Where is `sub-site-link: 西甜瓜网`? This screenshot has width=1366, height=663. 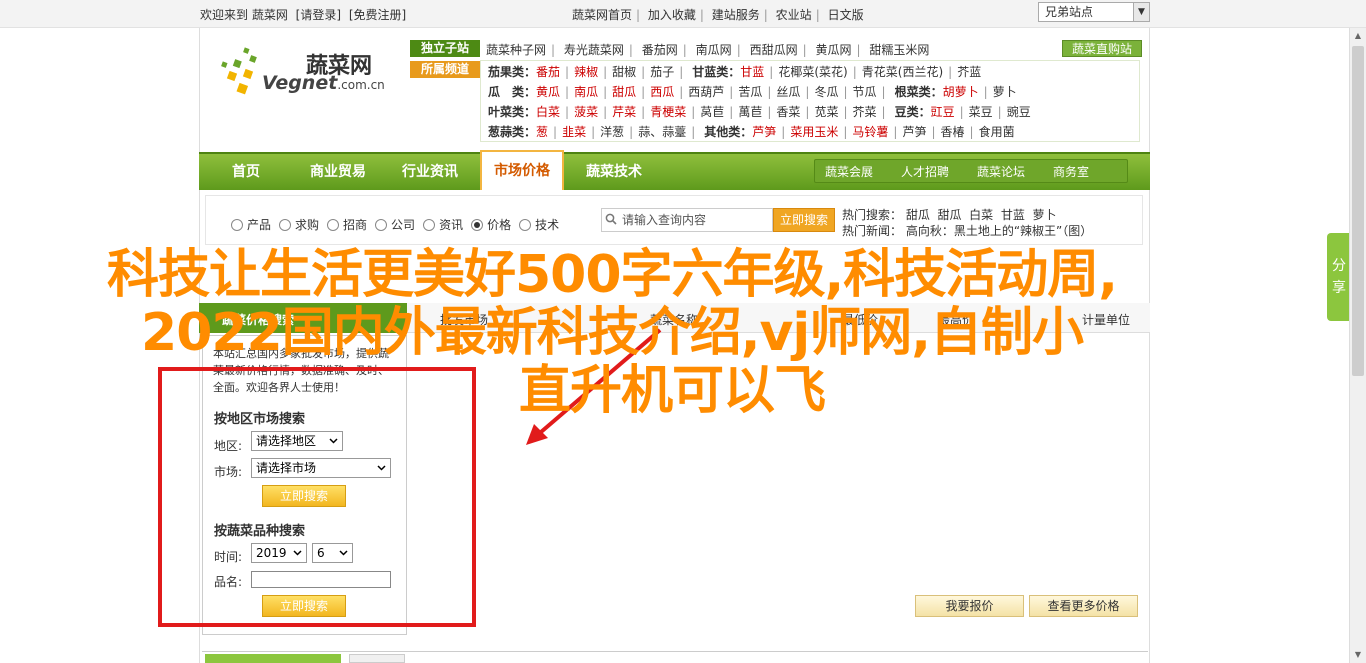 sub-site-link: 西甜瓜网 is located at coordinates (774, 50).